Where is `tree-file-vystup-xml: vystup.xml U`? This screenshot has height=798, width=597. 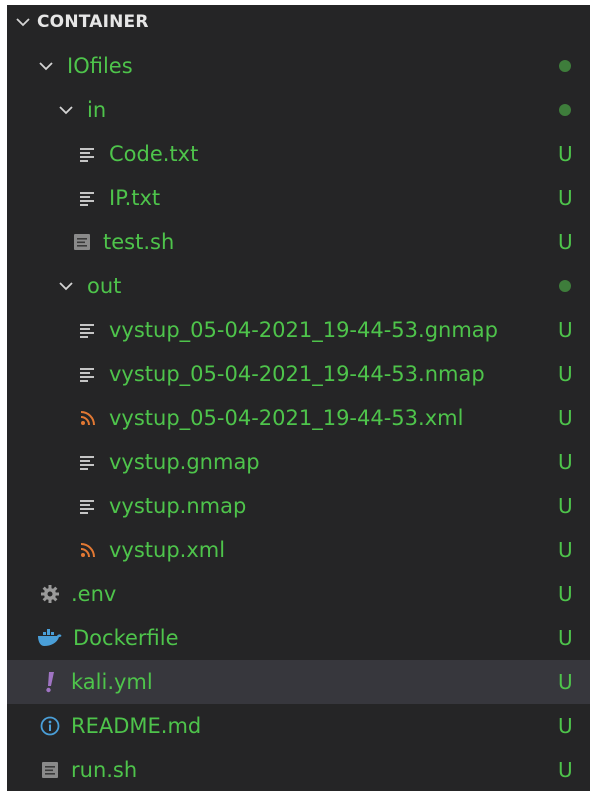 tree-file-vystup-xml: vystup.xml U is located at coordinates (298, 550).